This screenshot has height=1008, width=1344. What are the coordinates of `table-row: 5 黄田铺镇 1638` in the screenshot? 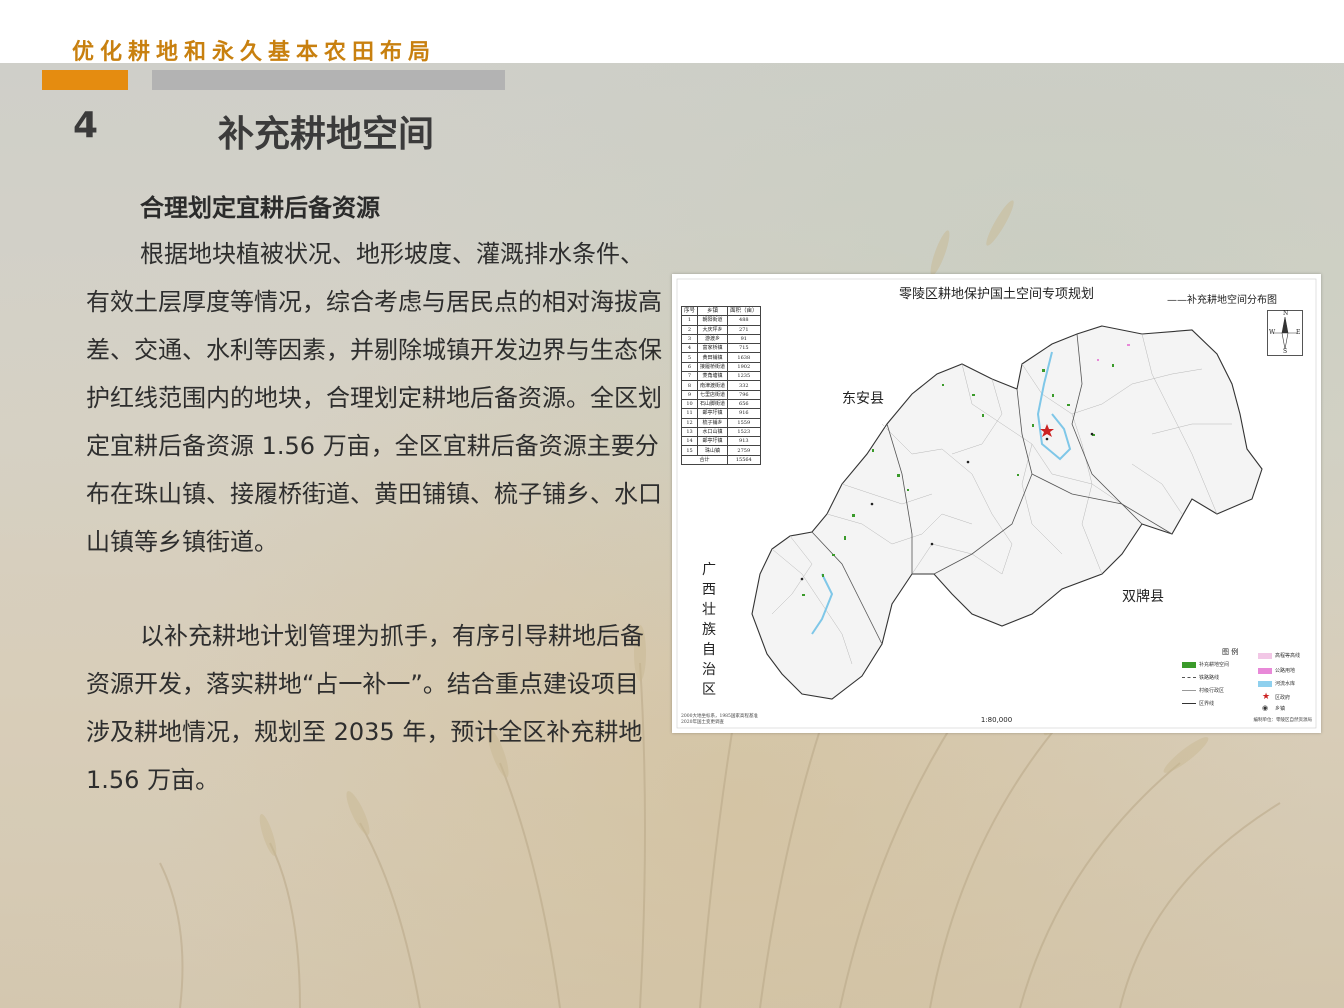 It's located at (720, 357).